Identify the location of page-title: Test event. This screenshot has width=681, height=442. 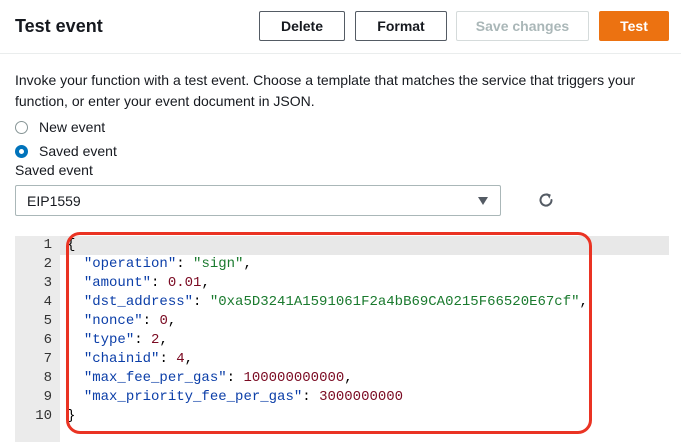
(59, 26).